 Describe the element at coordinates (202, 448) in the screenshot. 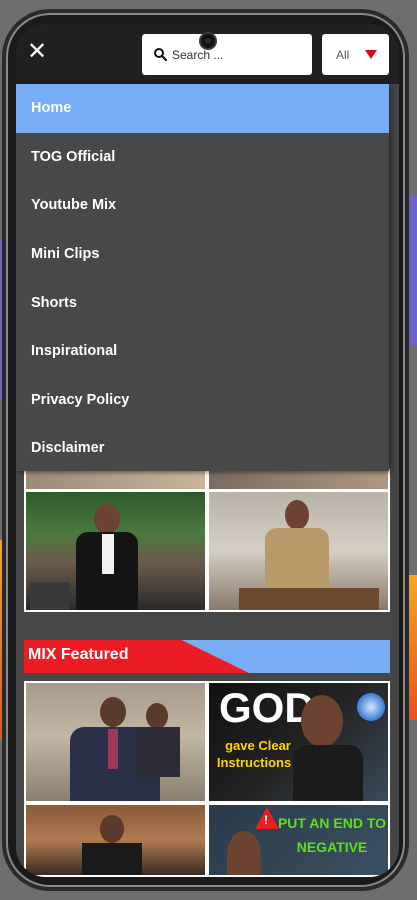

I see `menu-item-disclaimer: Disclaimer` at that location.